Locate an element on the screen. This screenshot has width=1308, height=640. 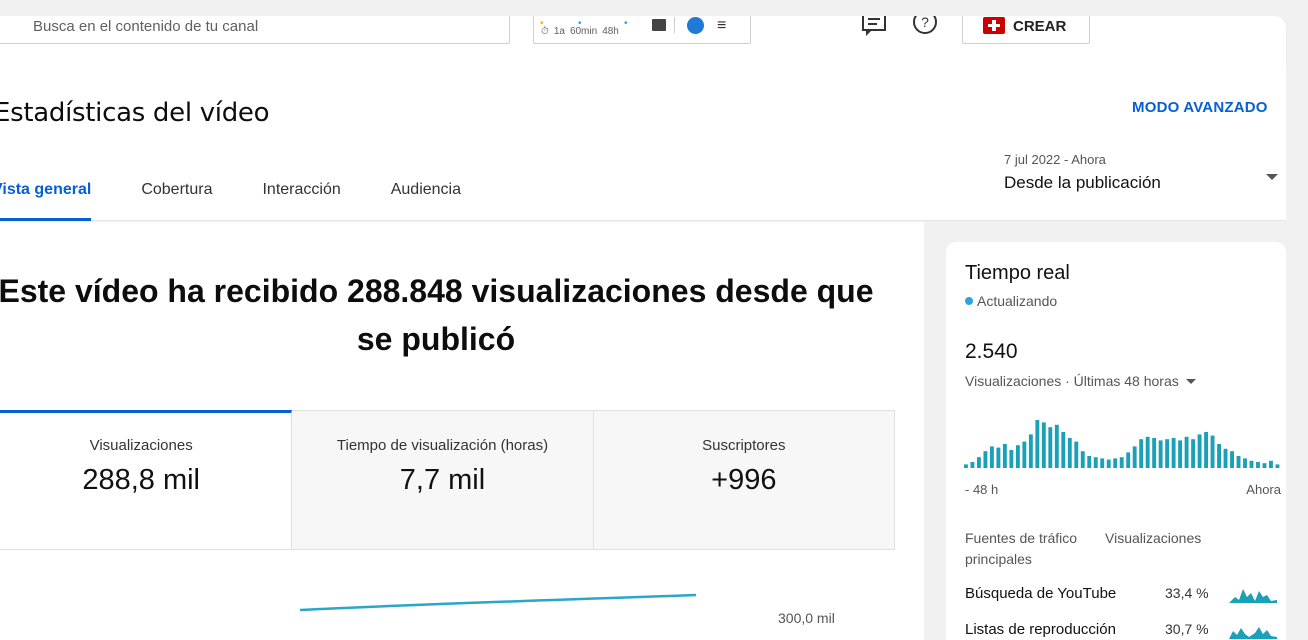
traffic-percent: 30,7 % is located at coordinates (1187, 629).